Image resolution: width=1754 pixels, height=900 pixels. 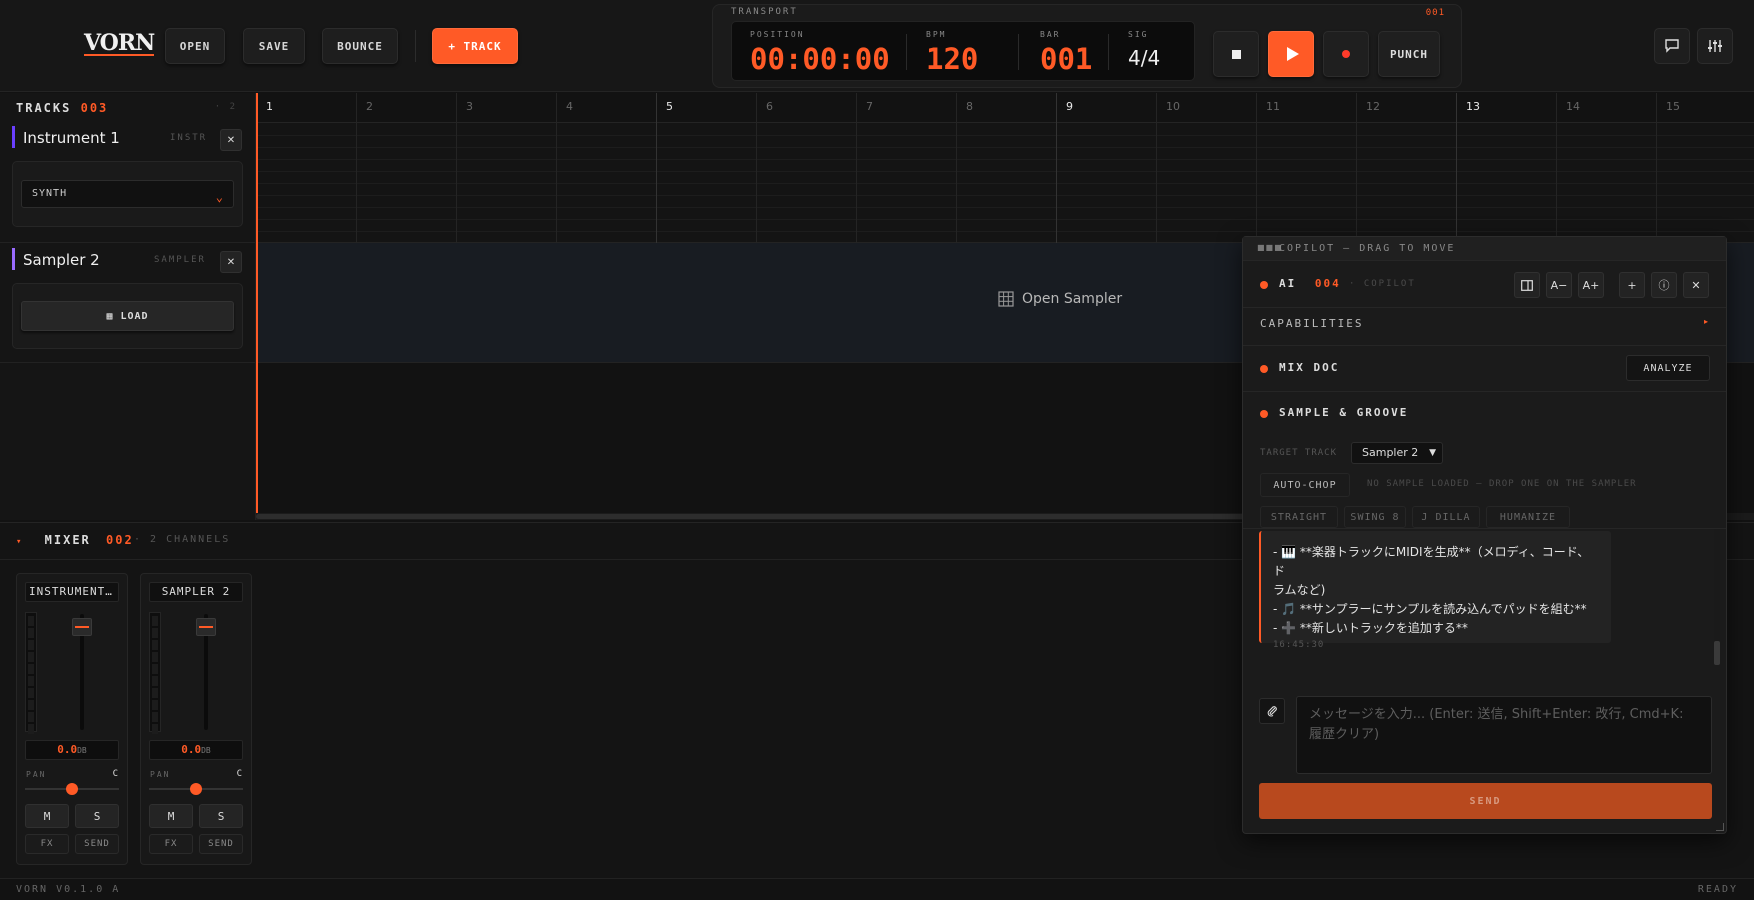 What do you see at coordinates (1573, 106) in the screenshot?
I see `bar-number: 14` at bounding box center [1573, 106].